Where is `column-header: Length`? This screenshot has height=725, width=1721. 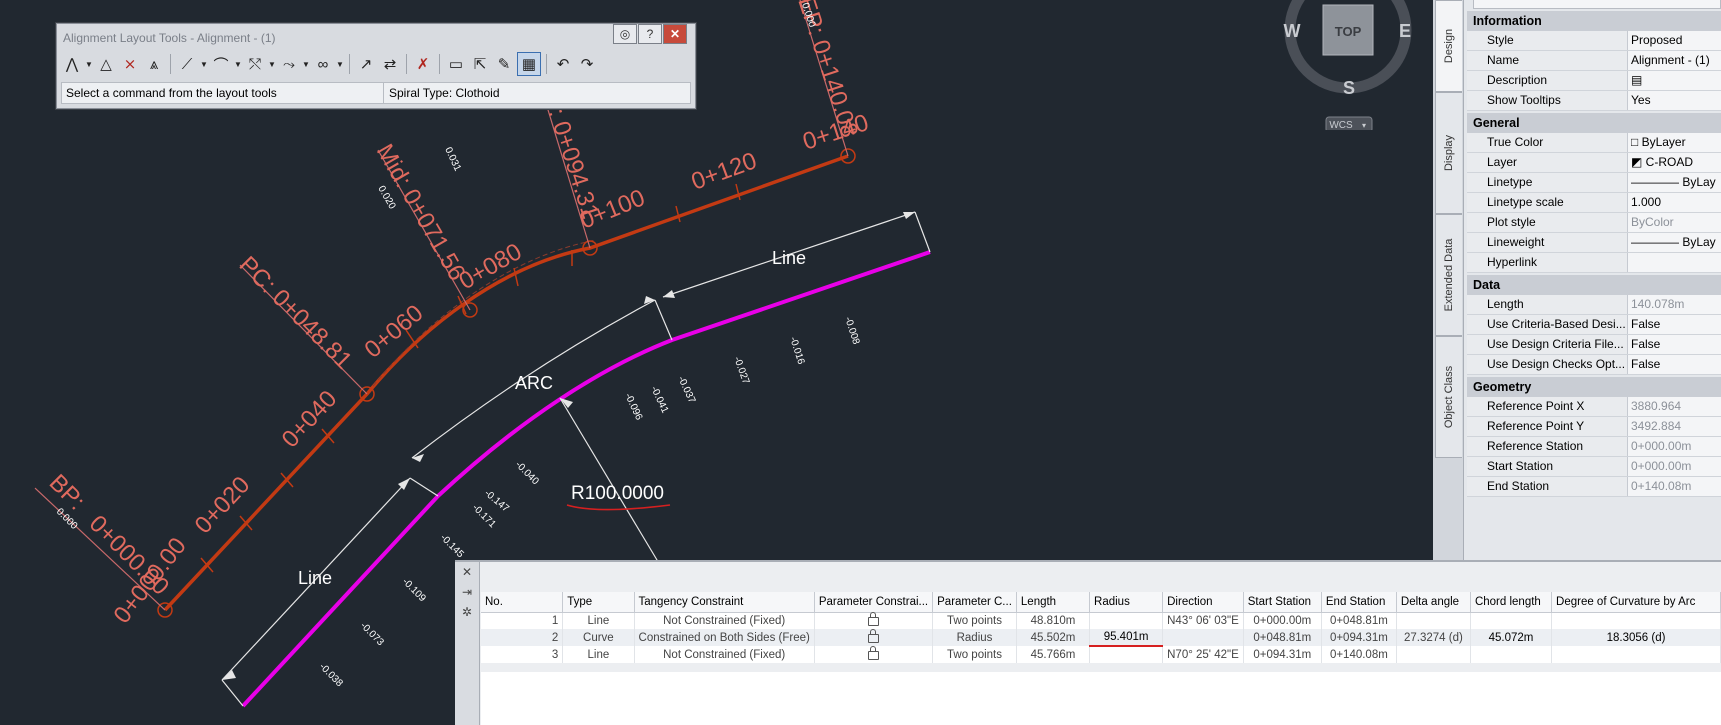 column-header: Length is located at coordinates (1053, 602).